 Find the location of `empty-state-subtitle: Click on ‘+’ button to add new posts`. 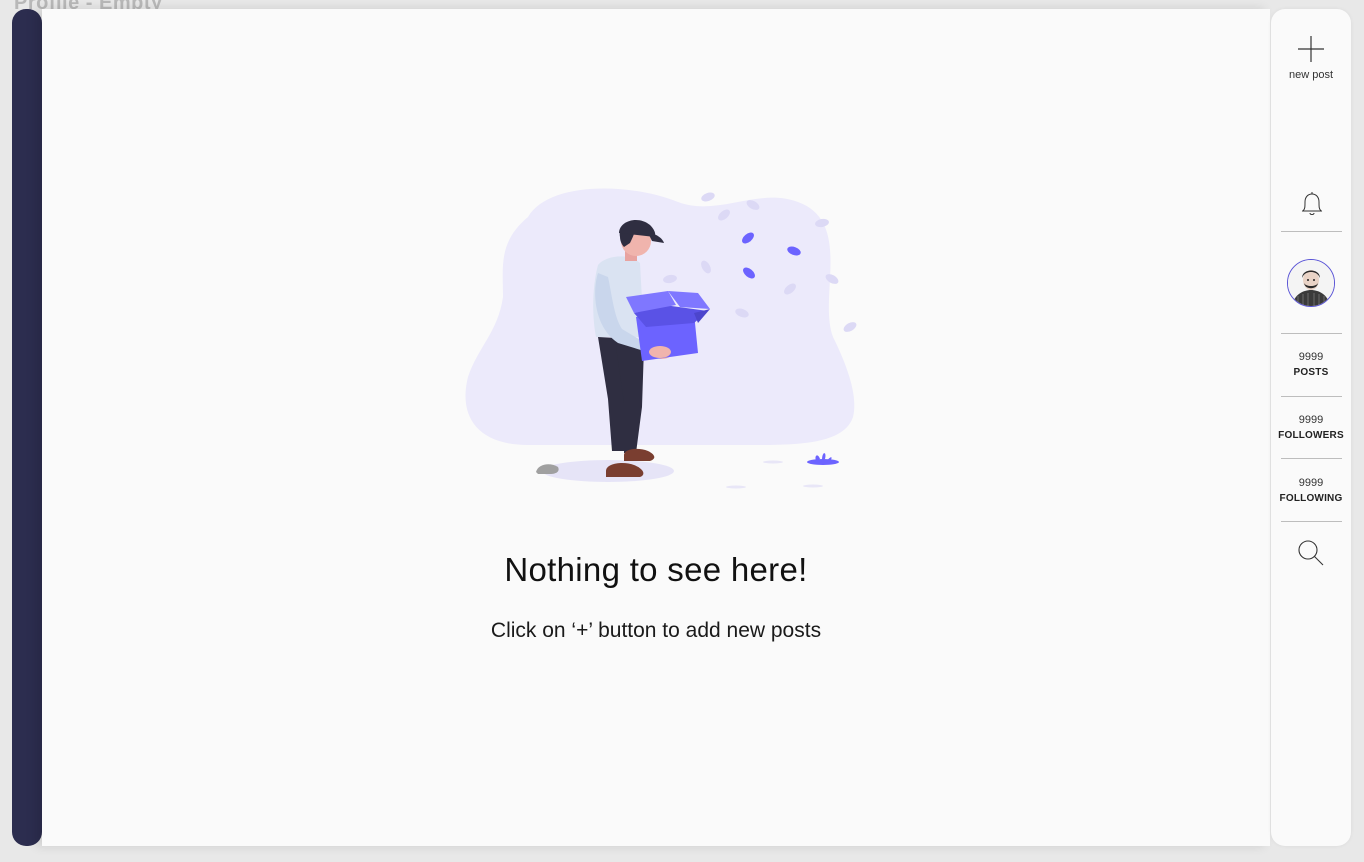

empty-state-subtitle: Click on ‘+’ button to add new posts is located at coordinates (656, 630).